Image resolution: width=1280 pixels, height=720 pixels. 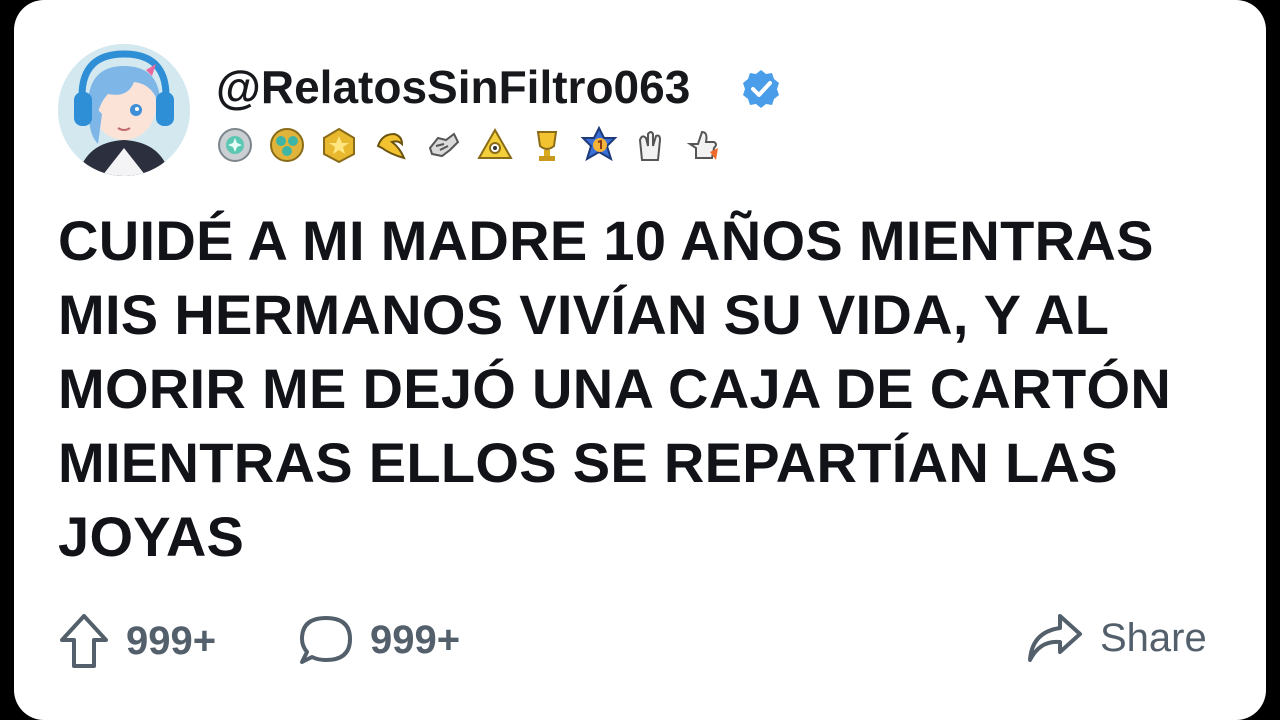 I want to click on comment-count: 999+, so click(x=415, y=639).